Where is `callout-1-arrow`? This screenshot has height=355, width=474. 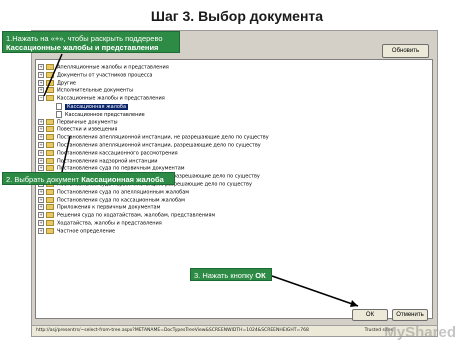 callout-1-arrow is located at coordinates (53, 75).